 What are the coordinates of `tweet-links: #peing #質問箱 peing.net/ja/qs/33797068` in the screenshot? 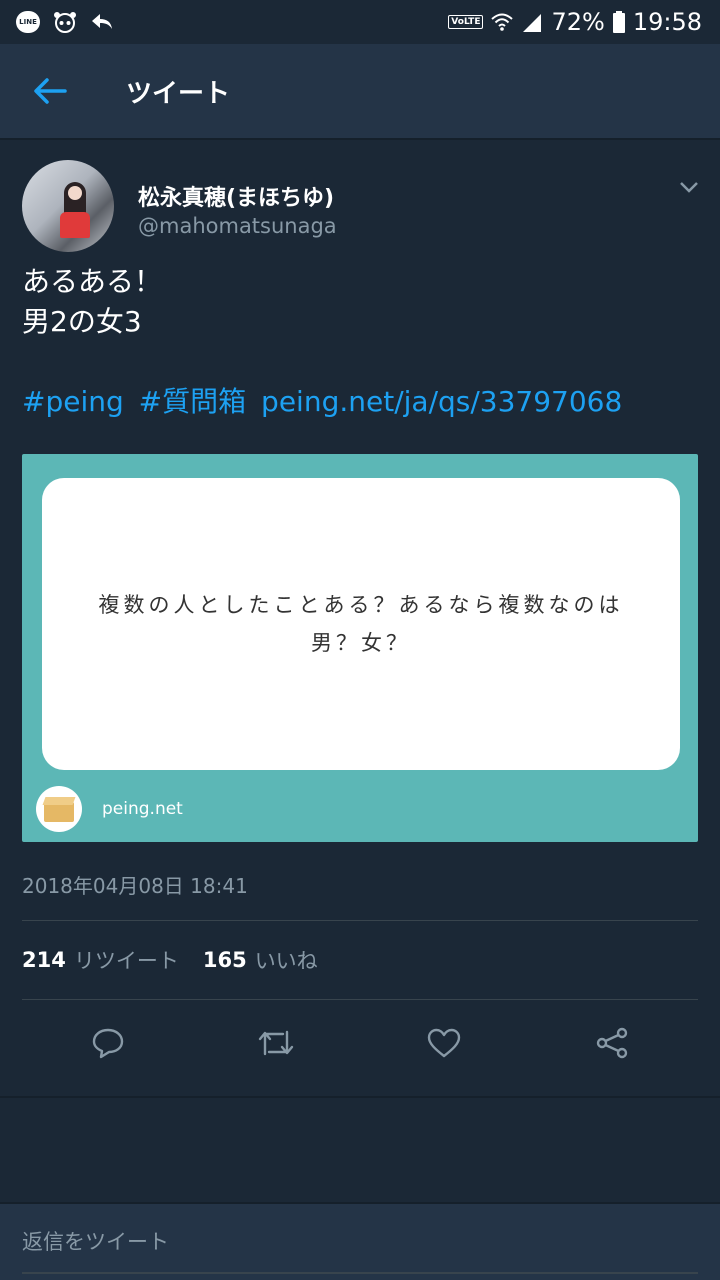 It's located at (360, 402).